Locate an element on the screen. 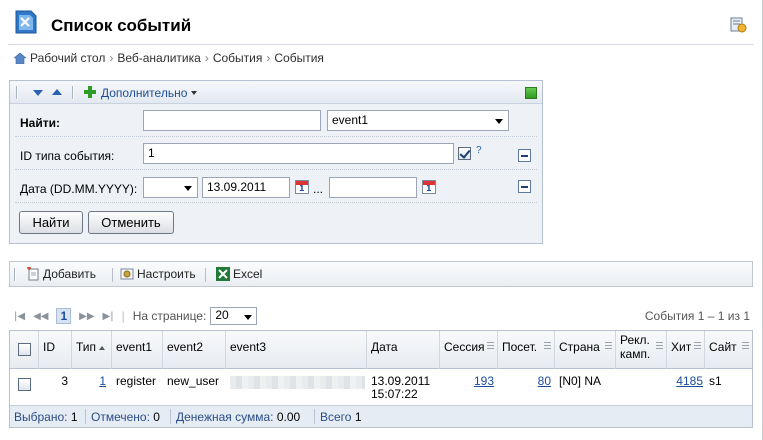 The width and height of the screenshot is (763, 440). column-header-type: Тип is located at coordinates (92, 350).